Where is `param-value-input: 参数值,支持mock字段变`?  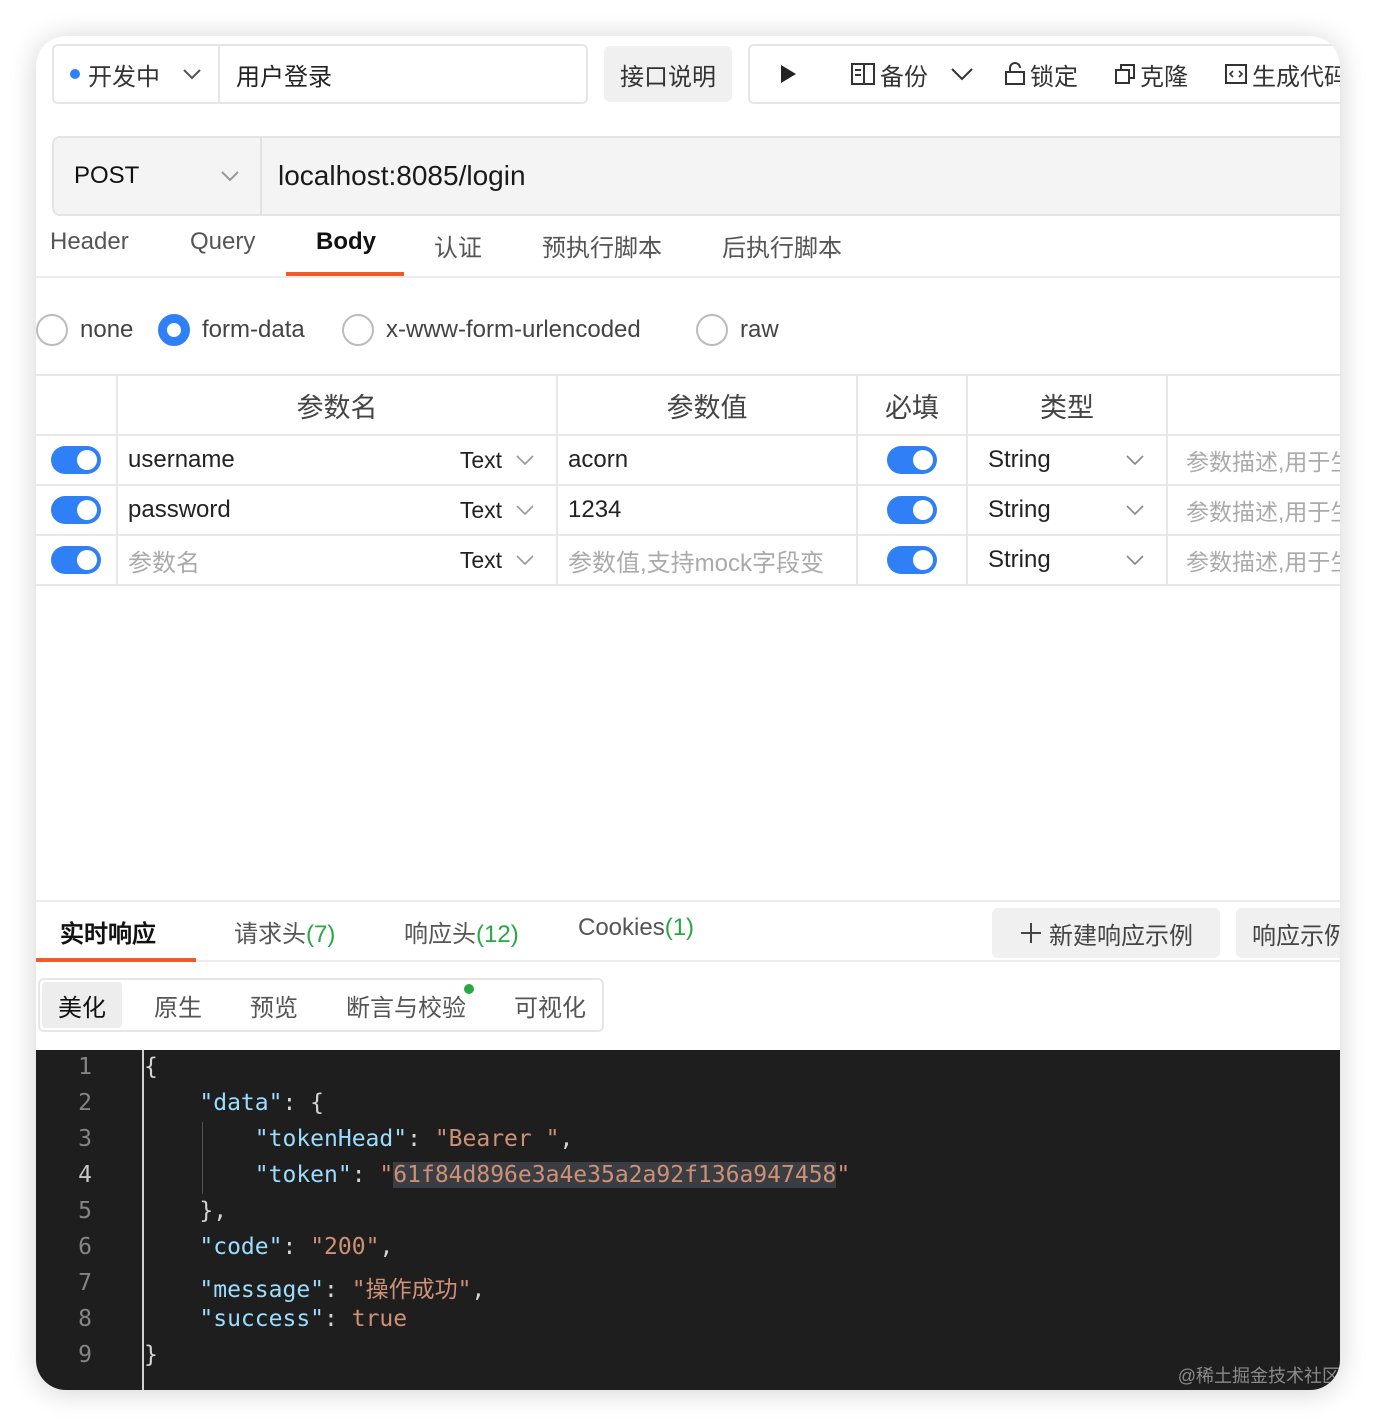 param-value-input: 参数值,支持mock字段变 is located at coordinates (706, 560).